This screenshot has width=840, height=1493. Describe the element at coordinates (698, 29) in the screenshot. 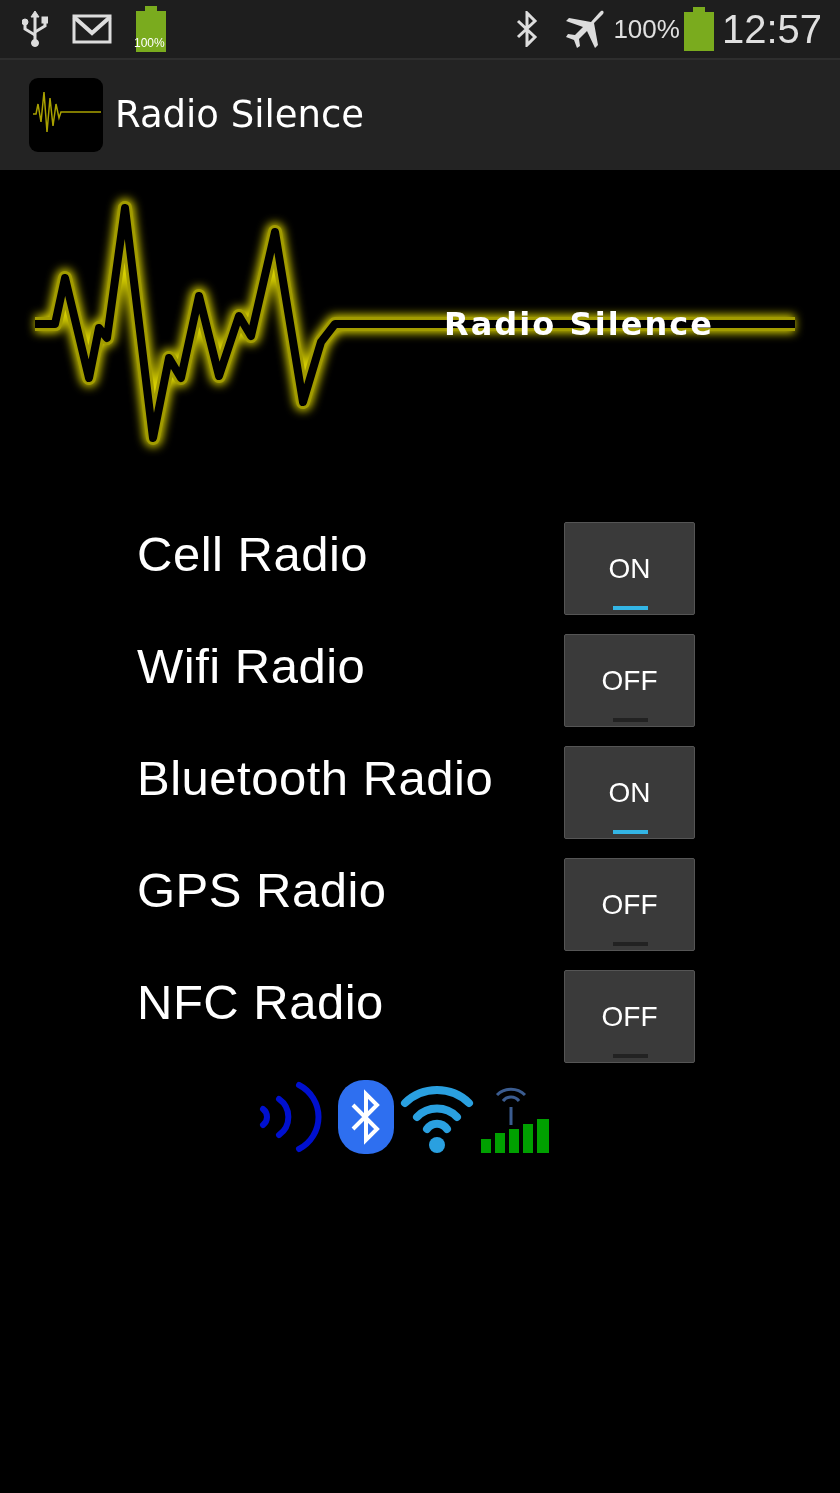

I see `battery-icon` at that location.